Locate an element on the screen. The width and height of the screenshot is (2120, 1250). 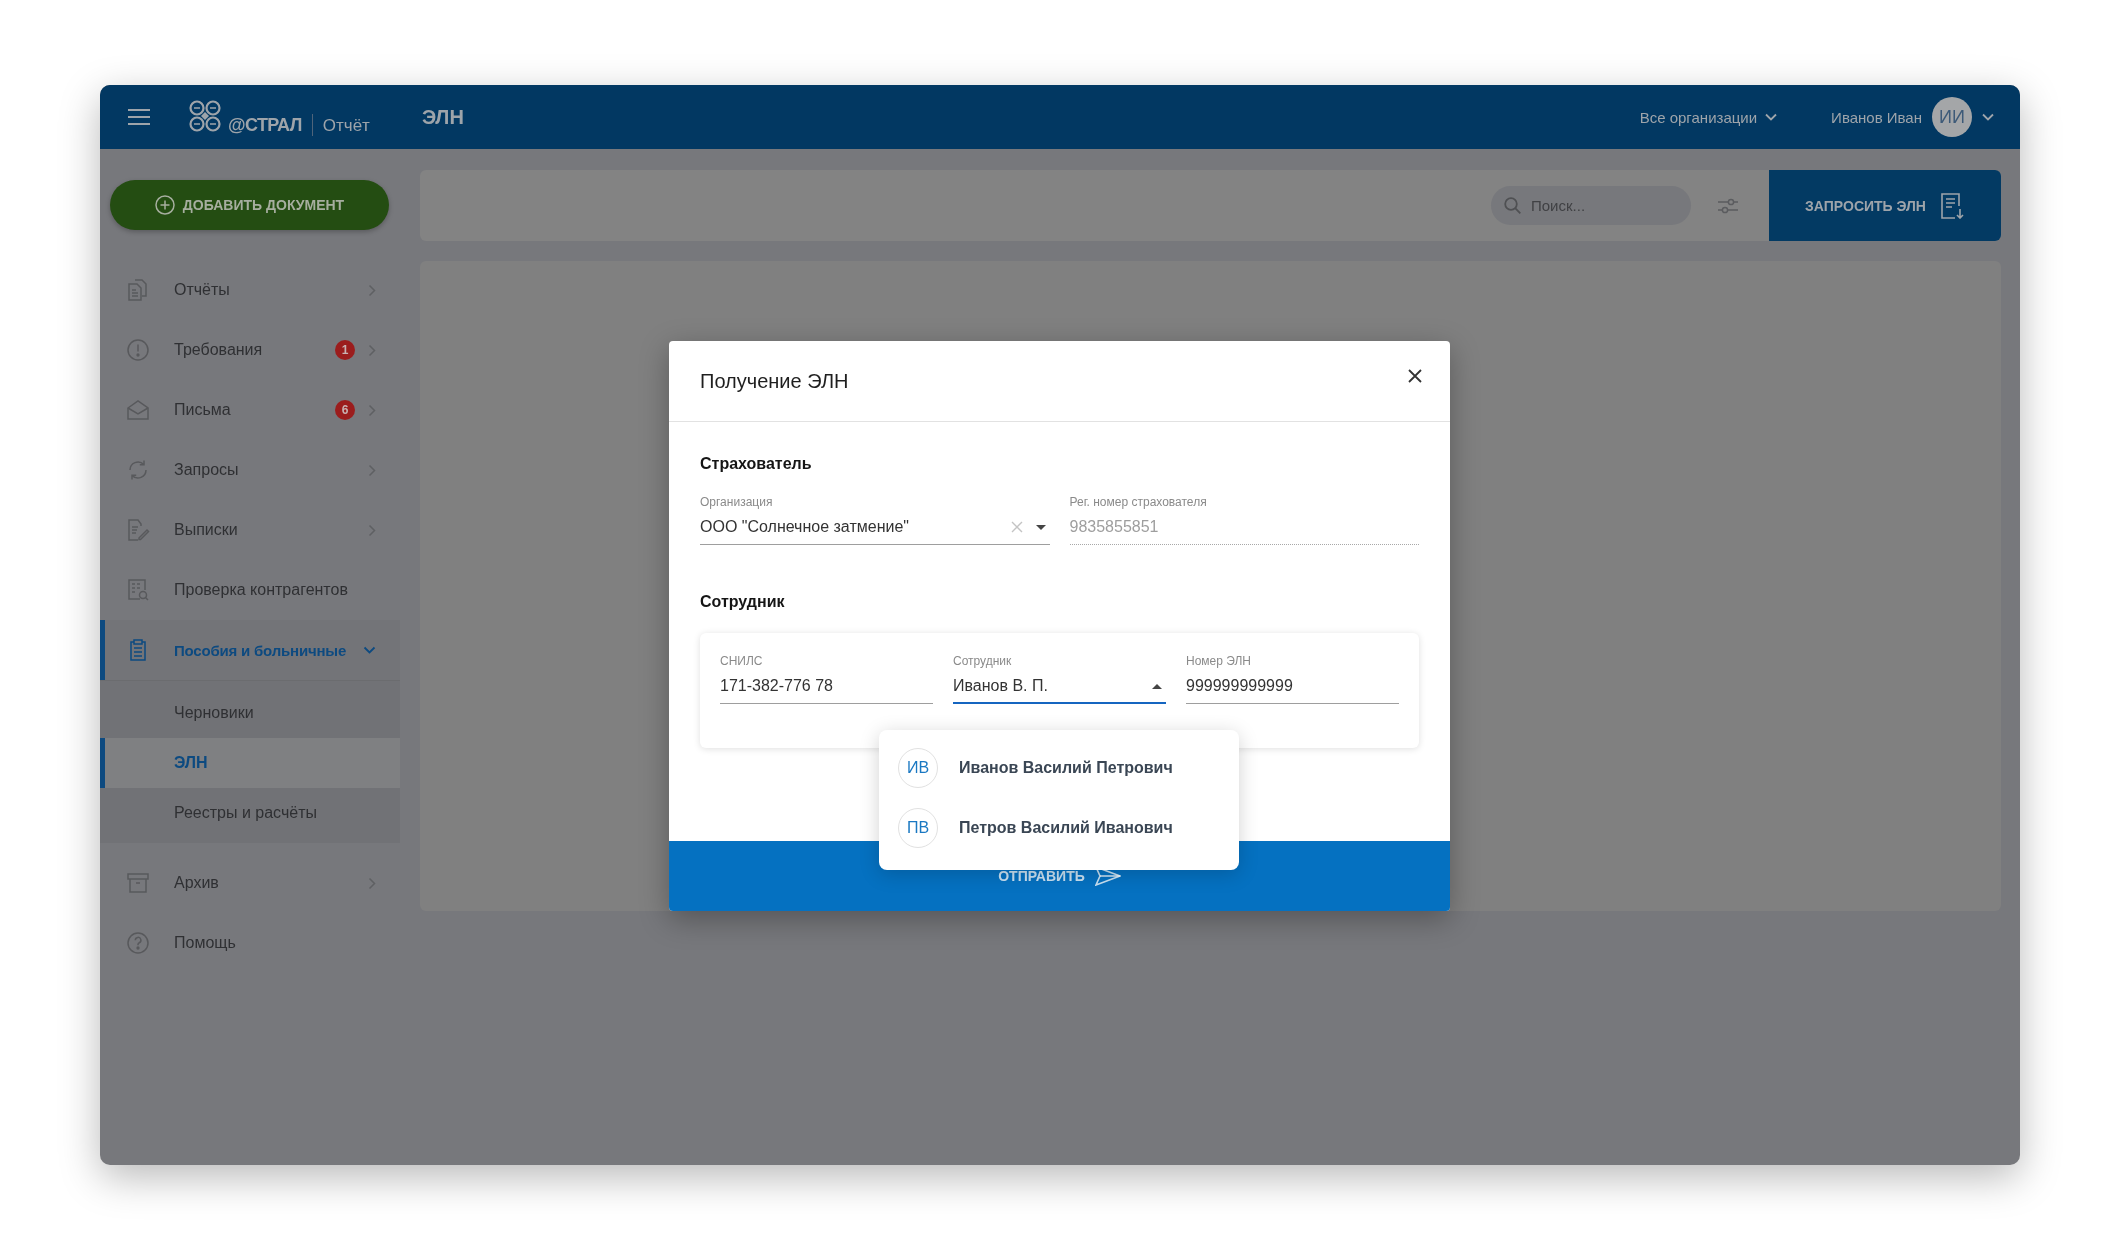
submenu-item: ЭЛН is located at coordinates (250, 763).